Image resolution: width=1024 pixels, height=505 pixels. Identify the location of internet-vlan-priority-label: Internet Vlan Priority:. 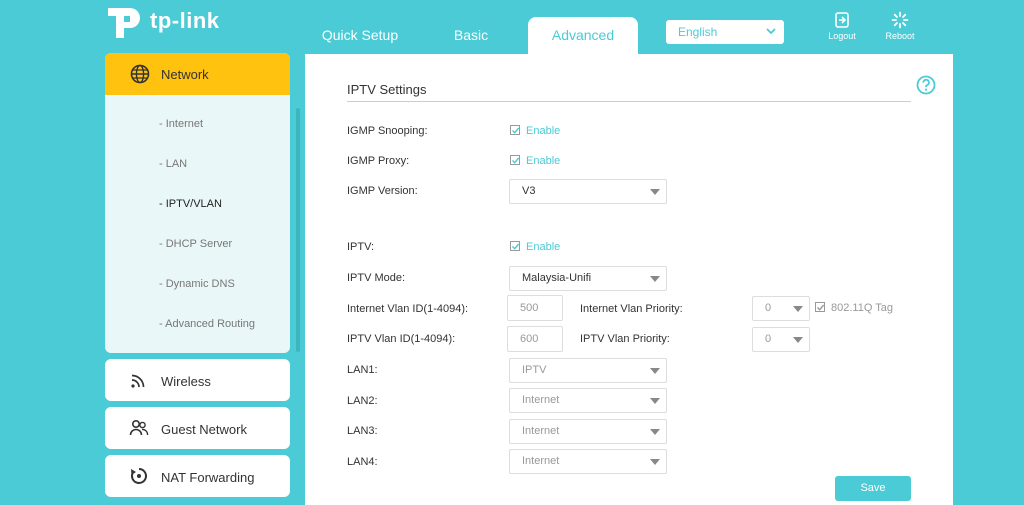
(631, 309).